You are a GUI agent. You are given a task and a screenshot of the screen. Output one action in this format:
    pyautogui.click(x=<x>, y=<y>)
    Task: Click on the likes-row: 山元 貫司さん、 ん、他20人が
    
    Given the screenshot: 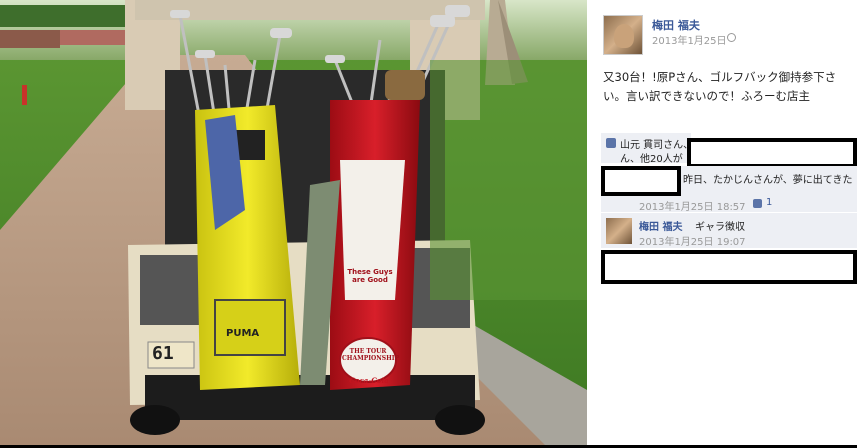 What is the action you would take?
    pyautogui.click(x=647, y=149)
    